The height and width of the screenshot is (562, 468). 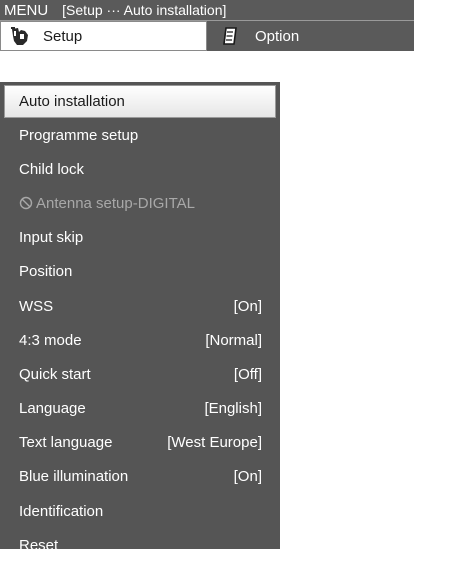 What do you see at coordinates (277, 36) in the screenshot?
I see `tab-option-label: Option` at bounding box center [277, 36].